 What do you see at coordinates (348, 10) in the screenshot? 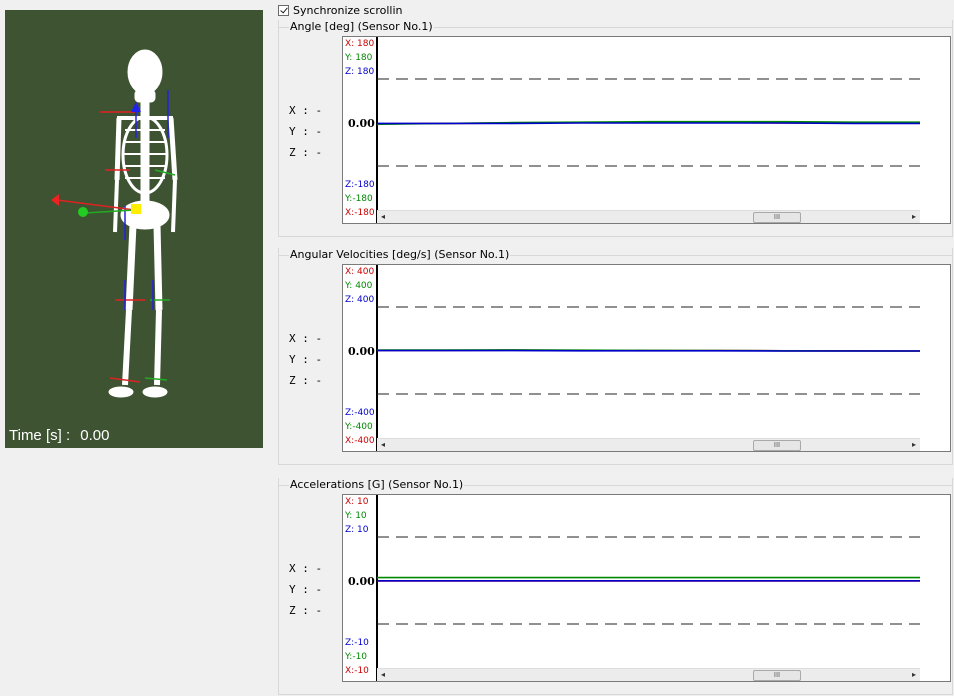
I see `synchronize-scrolling-label: Synchronize scrollin` at bounding box center [348, 10].